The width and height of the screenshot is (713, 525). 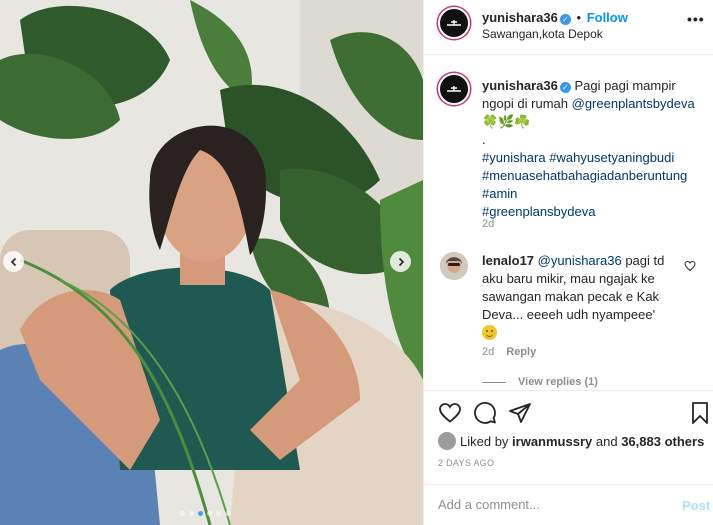 What do you see at coordinates (540, 382) in the screenshot?
I see `view-replies-button: View replies (1)` at bounding box center [540, 382].